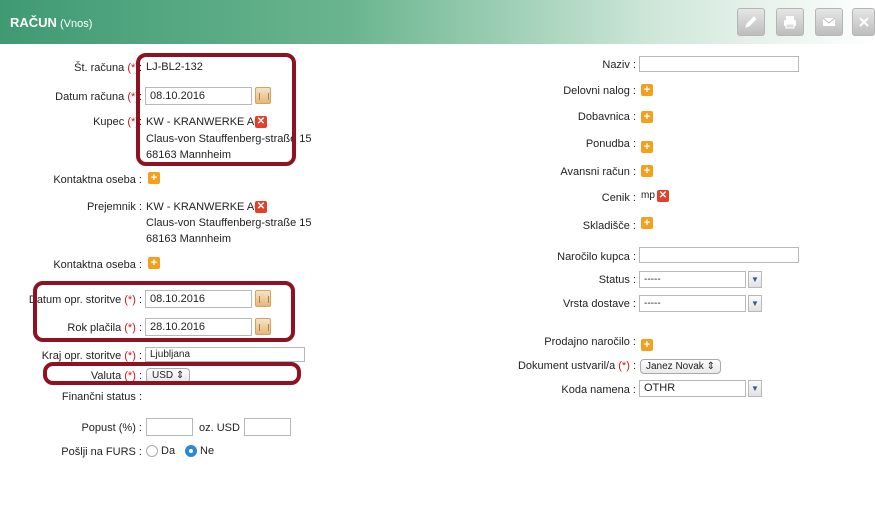  What do you see at coordinates (610, 144) in the screenshot?
I see `quote-label: Ponudba :` at bounding box center [610, 144].